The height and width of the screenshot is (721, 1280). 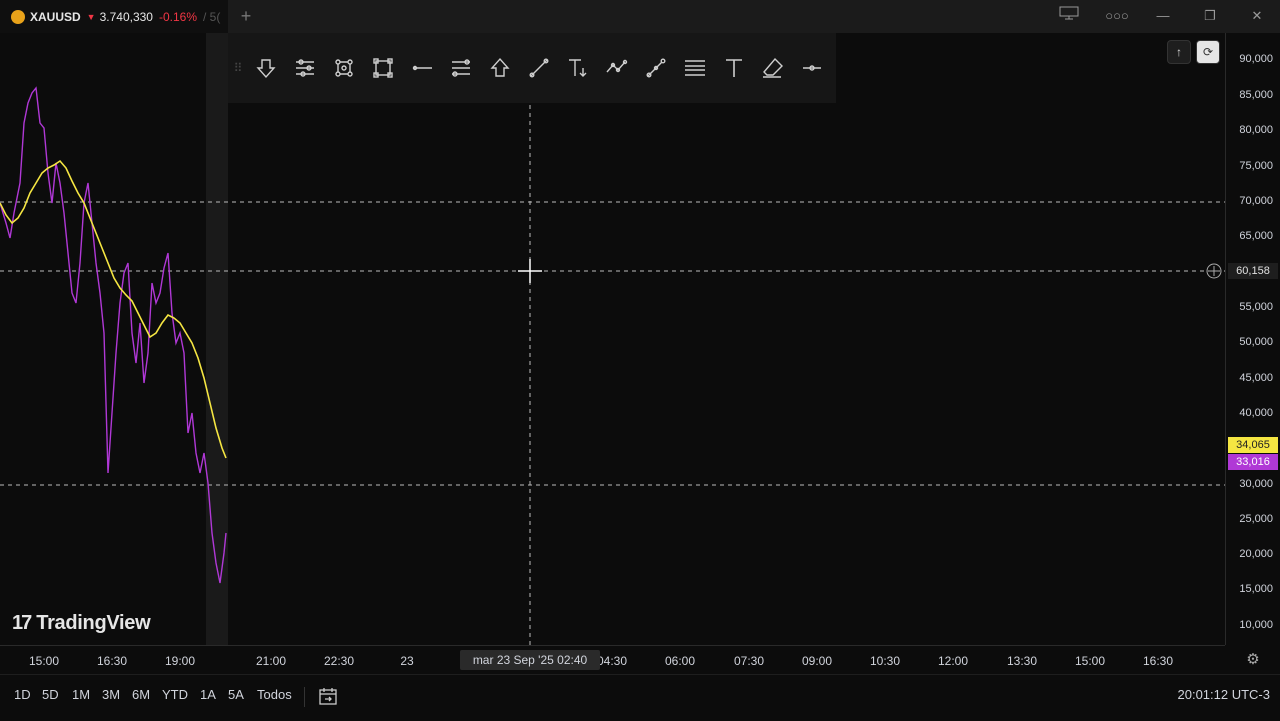 I want to click on price-label: 75,000, so click(x=1256, y=166).